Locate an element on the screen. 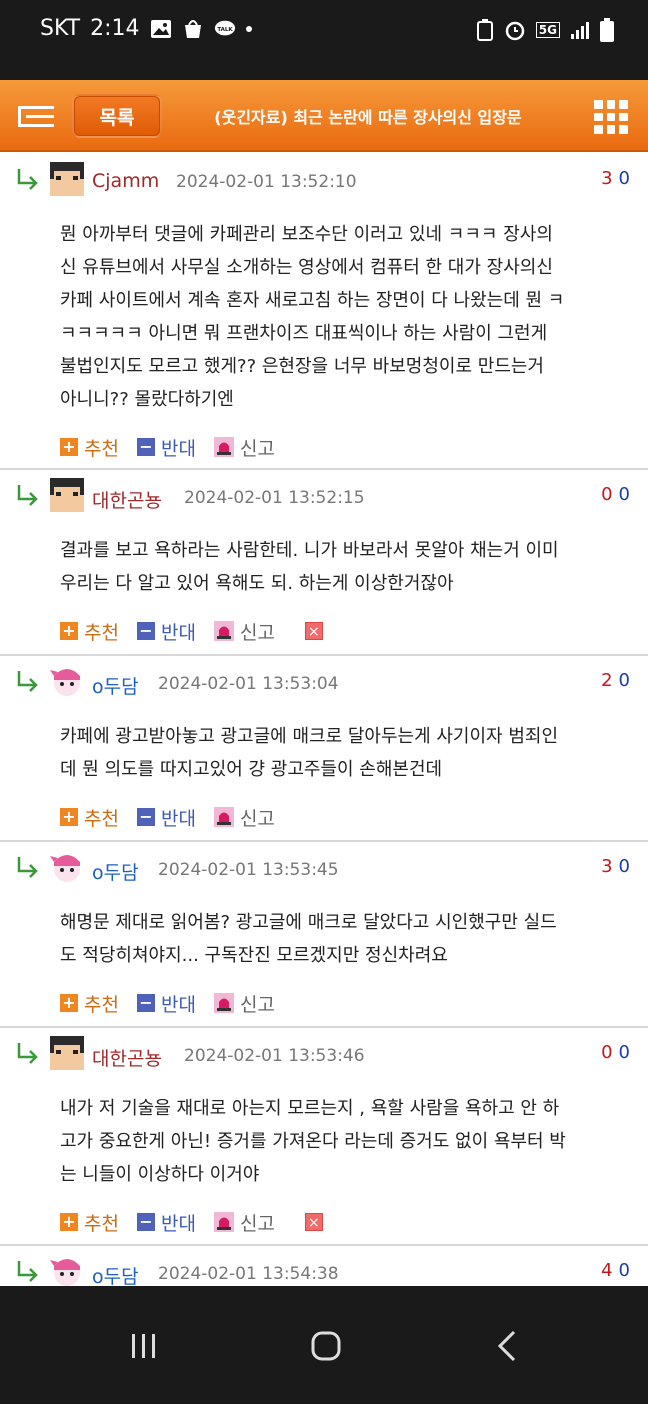  talk-icon: TALK is located at coordinates (224, 27).